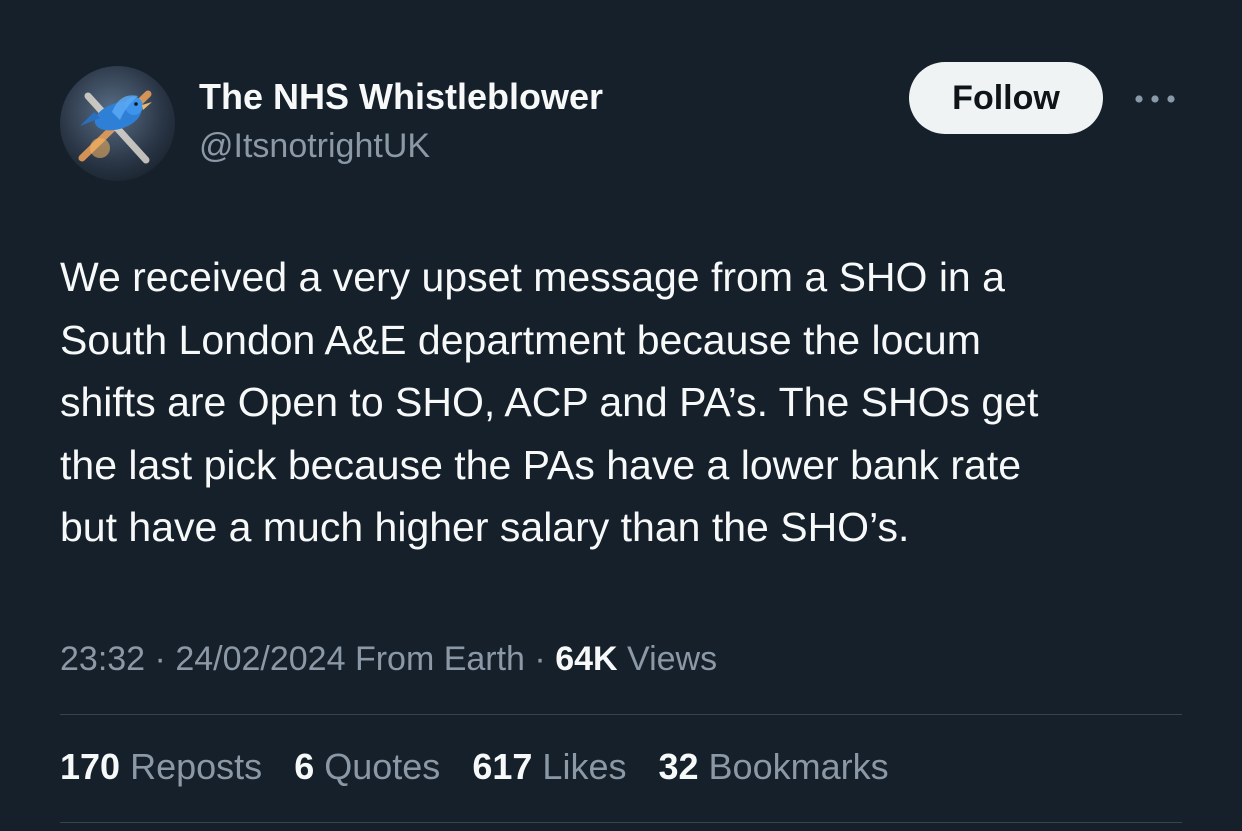 Image resolution: width=1242 pixels, height=831 pixels. I want to click on tweet-source: From Earth, so click(439, 659).